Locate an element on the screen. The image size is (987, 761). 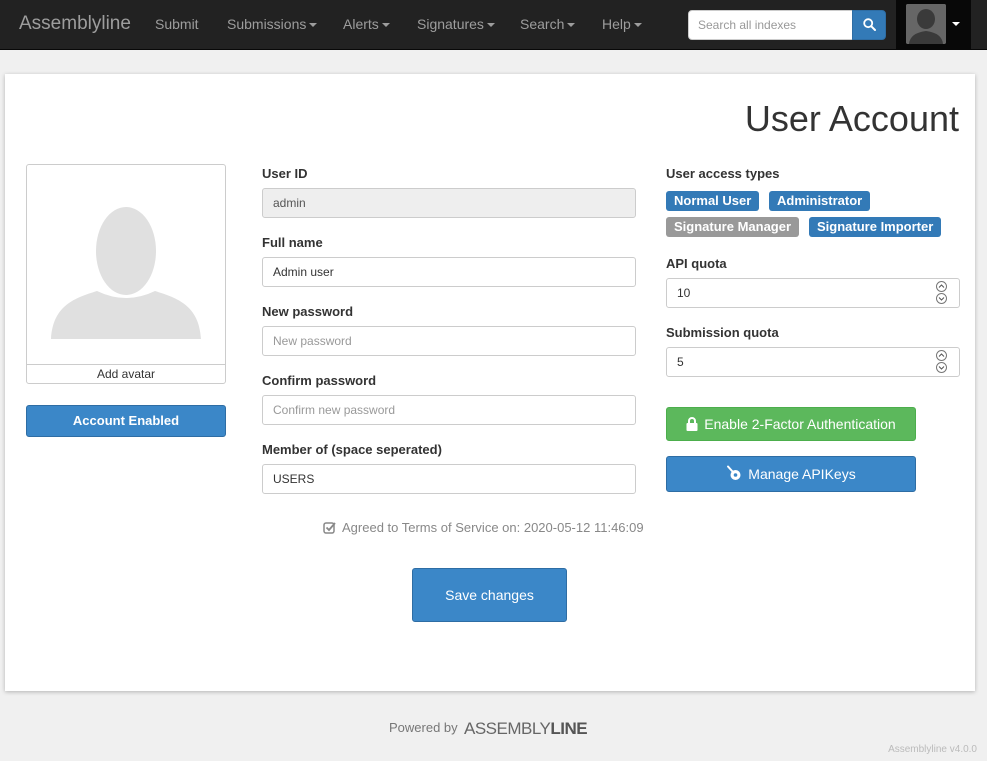
user-id-field is located at coordinates (449, 203).